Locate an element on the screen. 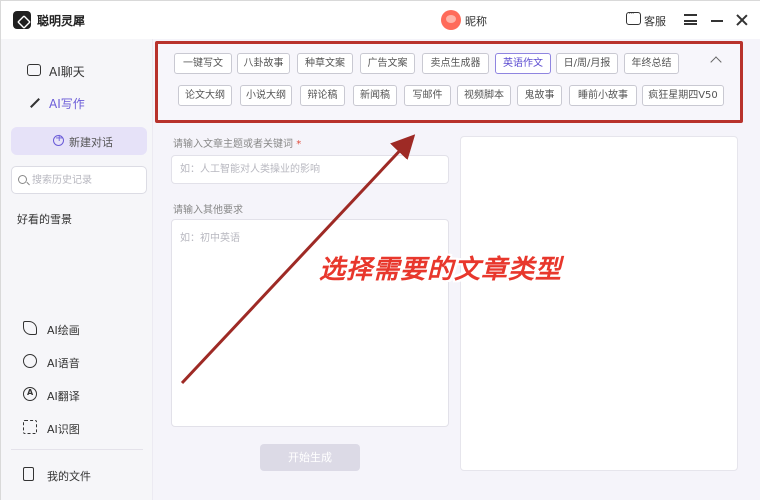 This screenshot has height=500, width=760. article-type-chip: 日/周/月报 is located at coordinates (587, 63).